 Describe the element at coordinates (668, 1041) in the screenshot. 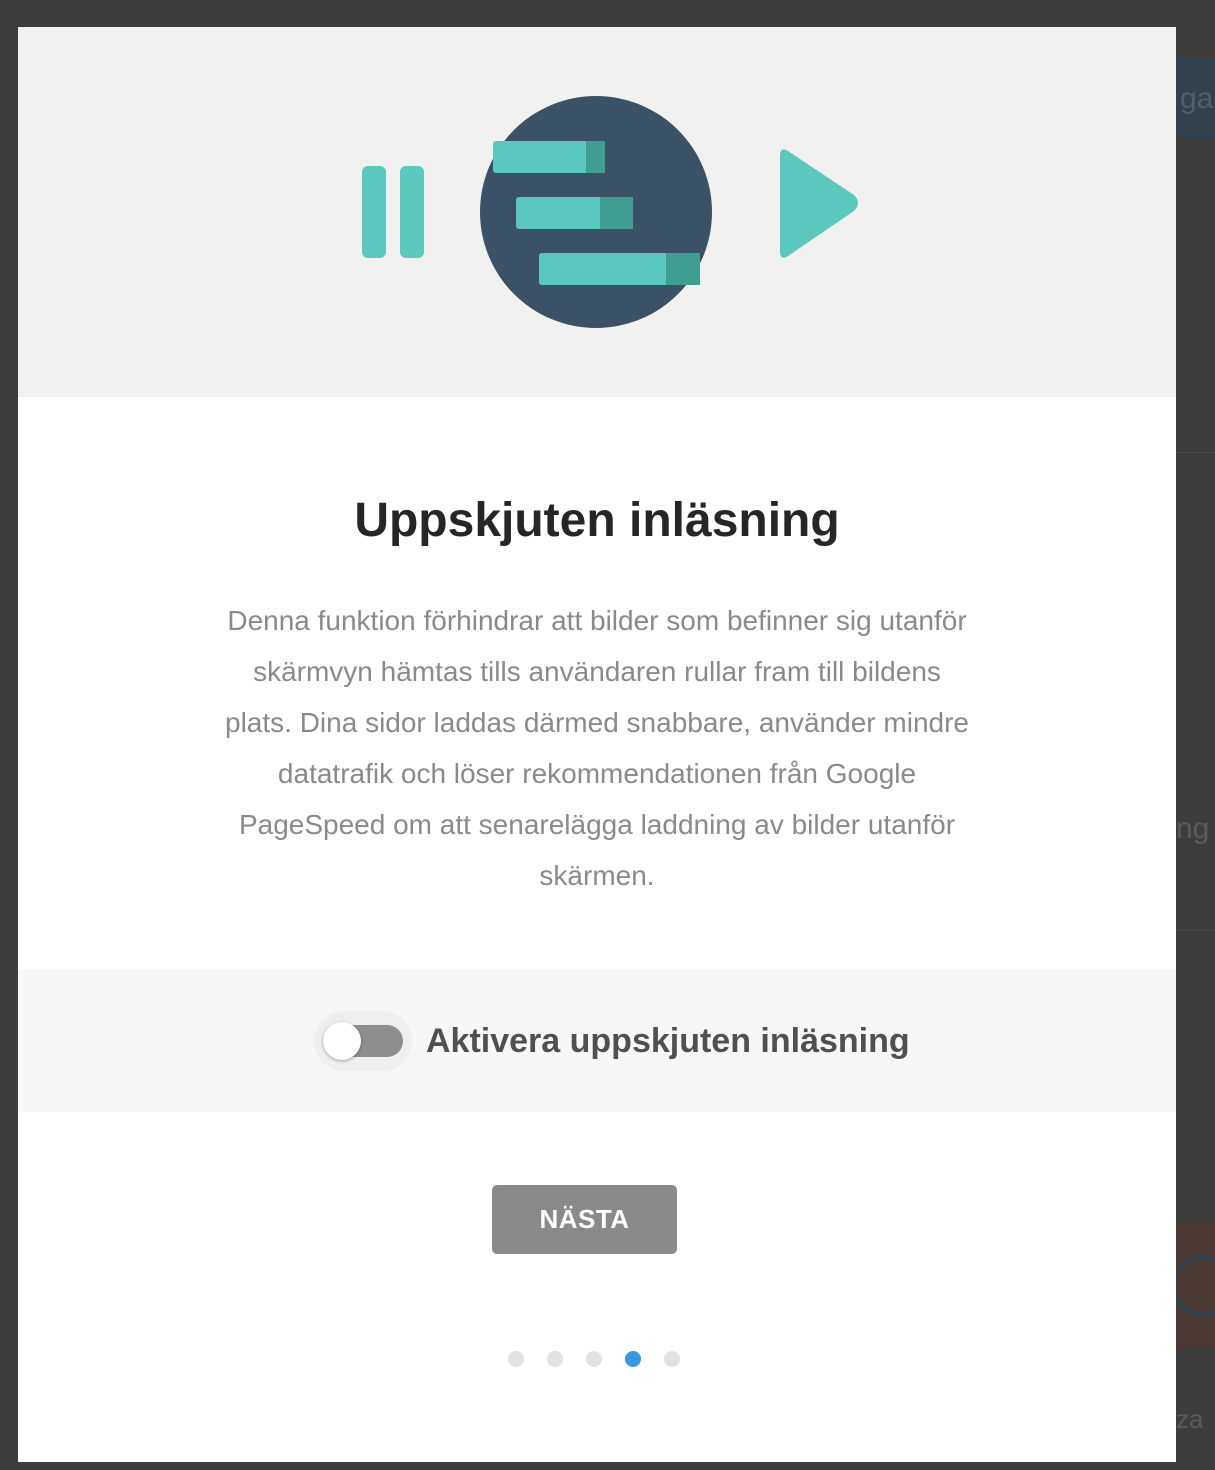

I see `toggle-label: Aktivera uppskjuten inläsning` at that location.